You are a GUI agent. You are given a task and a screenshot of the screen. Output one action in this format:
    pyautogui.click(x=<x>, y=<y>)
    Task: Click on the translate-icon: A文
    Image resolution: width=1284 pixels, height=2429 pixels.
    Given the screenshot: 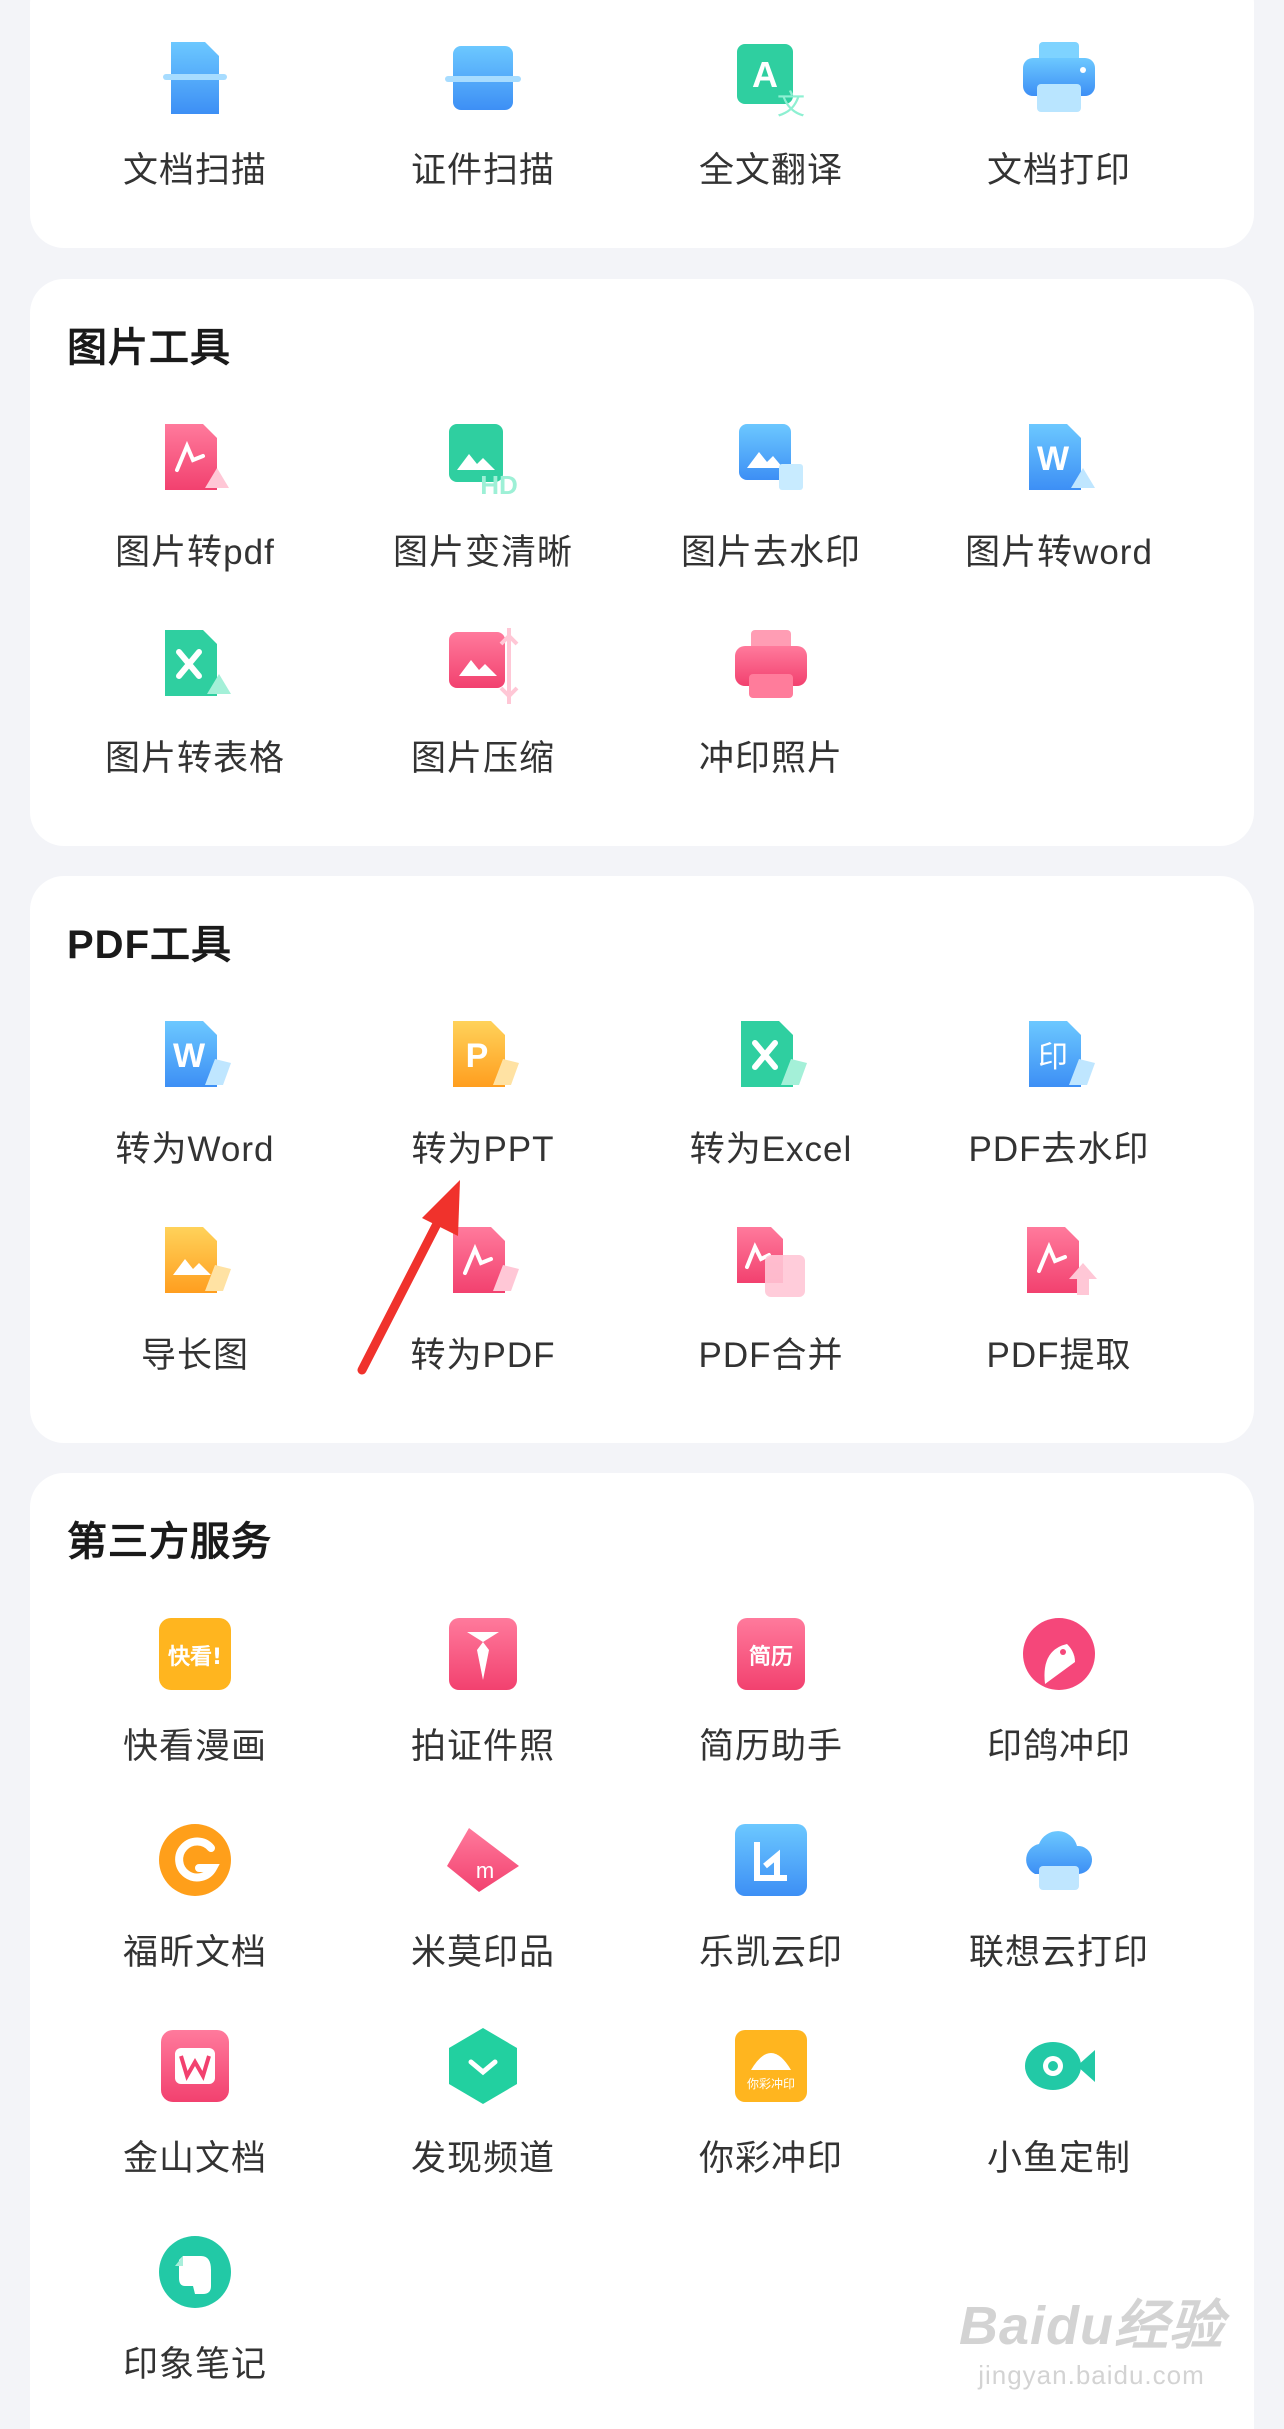 What is the action you would take?
    pyautogui.click(x=771, y=78)
    